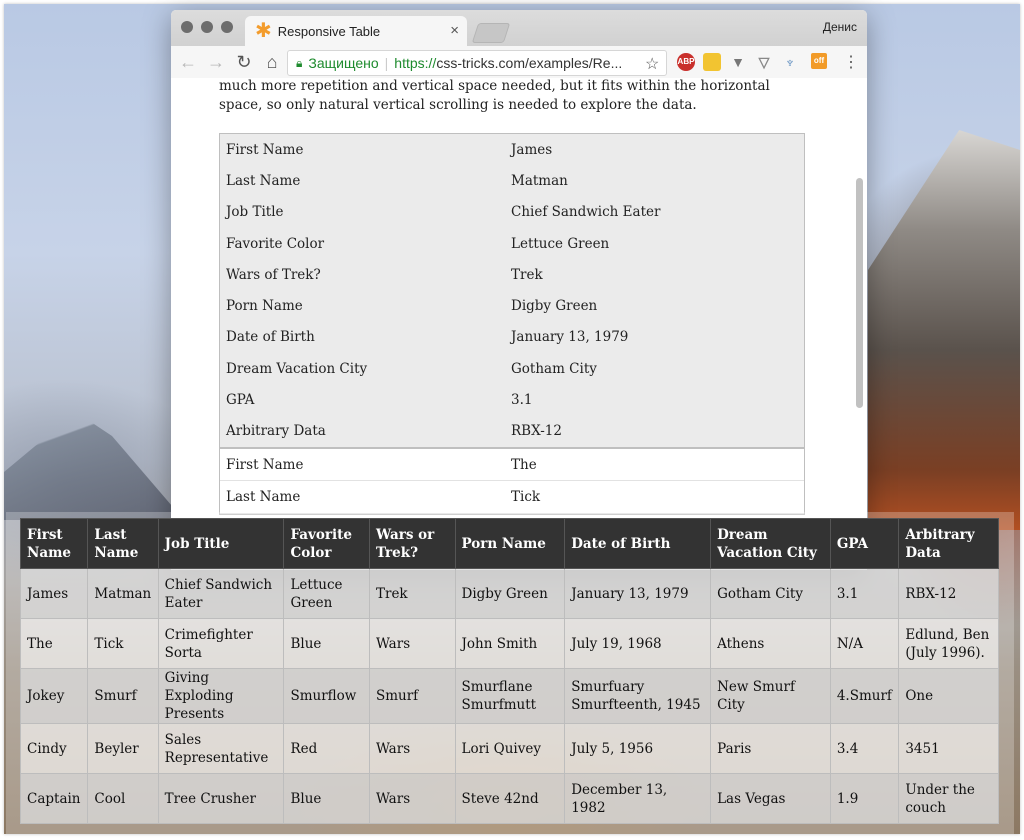 The image size is (1024, 840). I want to click on url-scheme: https://, so click(415, 63).